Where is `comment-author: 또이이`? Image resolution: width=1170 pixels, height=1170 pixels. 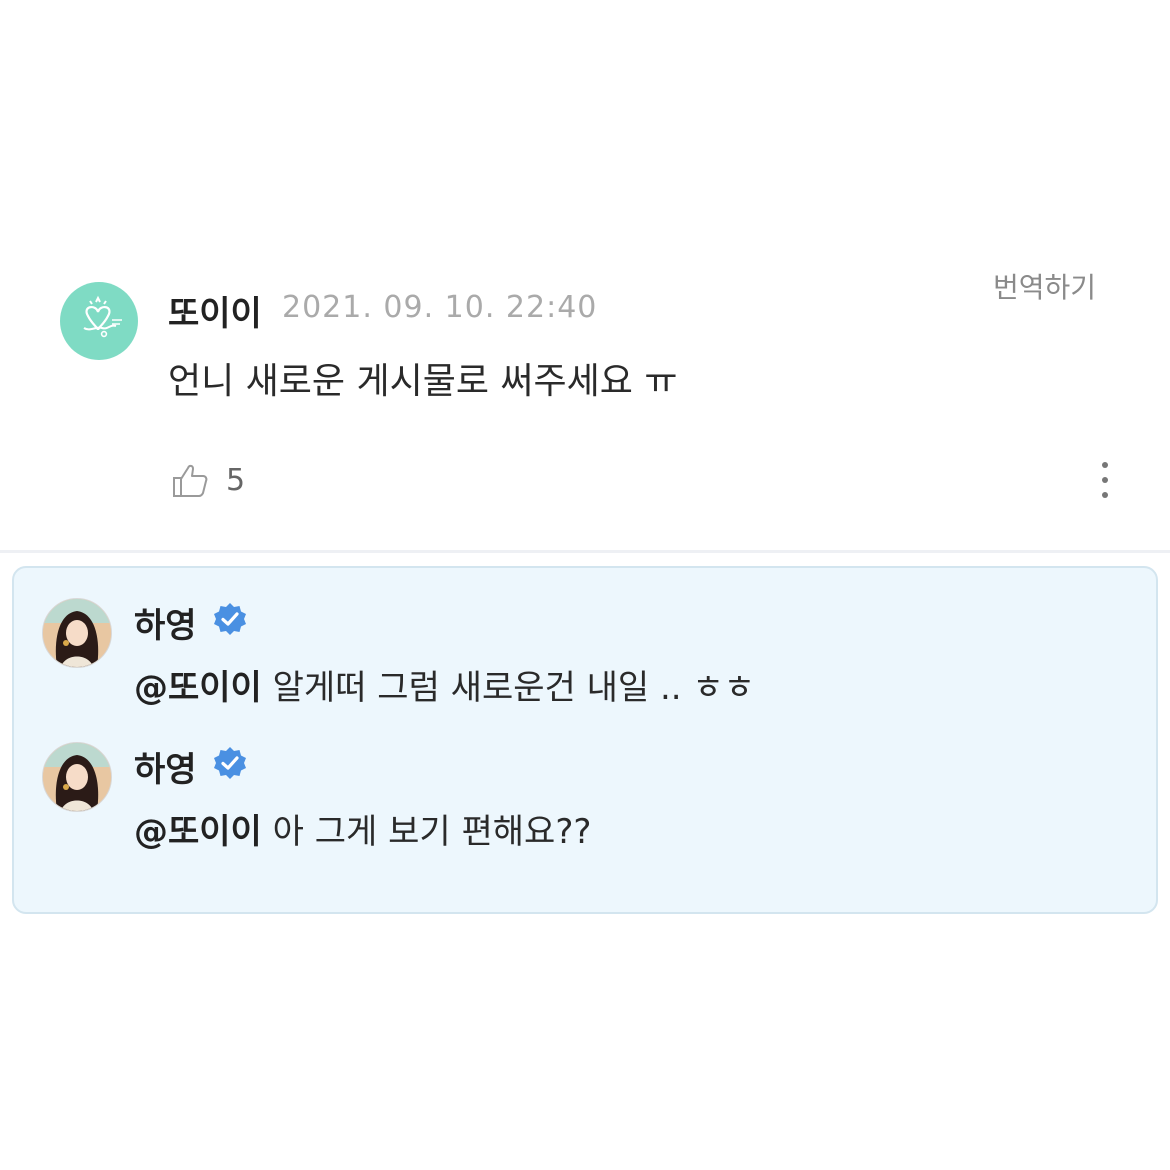
comment-author: 또이이 is located at coordinates (215, 310).